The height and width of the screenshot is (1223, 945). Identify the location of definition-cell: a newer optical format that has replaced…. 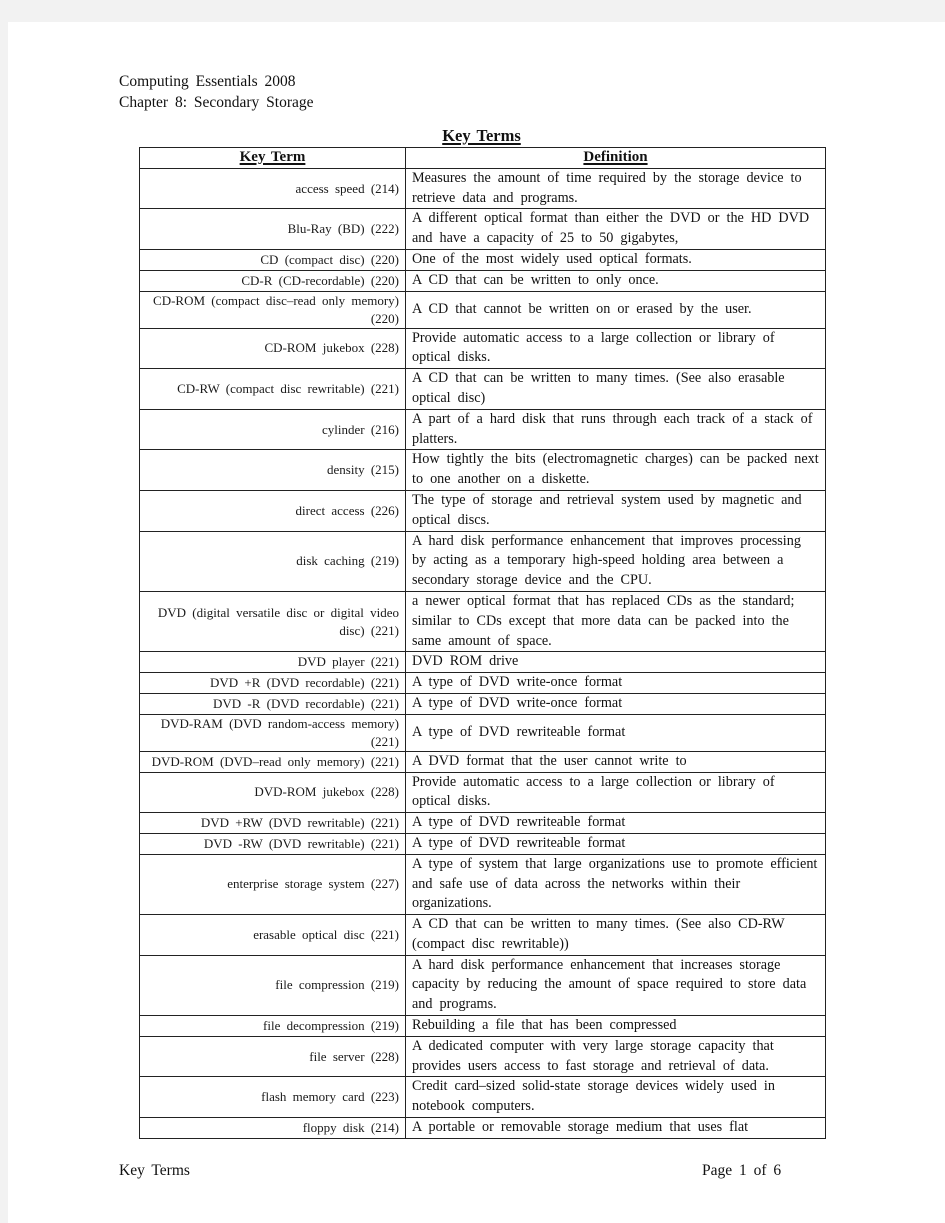
(615, 621).